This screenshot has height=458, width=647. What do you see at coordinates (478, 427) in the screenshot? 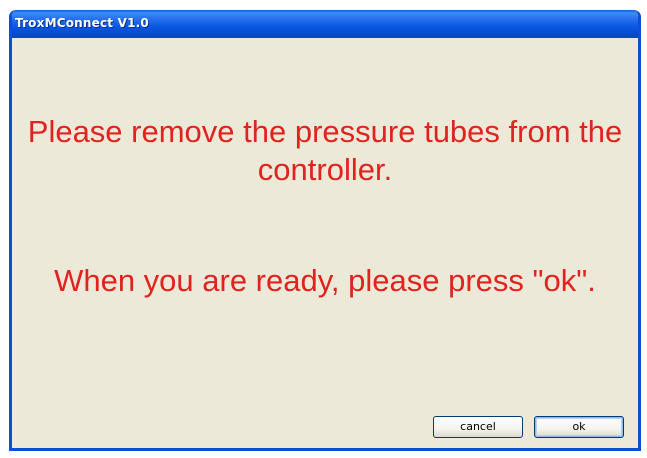
I see `cancel-button: cancel` at bounding box center [478, 427].